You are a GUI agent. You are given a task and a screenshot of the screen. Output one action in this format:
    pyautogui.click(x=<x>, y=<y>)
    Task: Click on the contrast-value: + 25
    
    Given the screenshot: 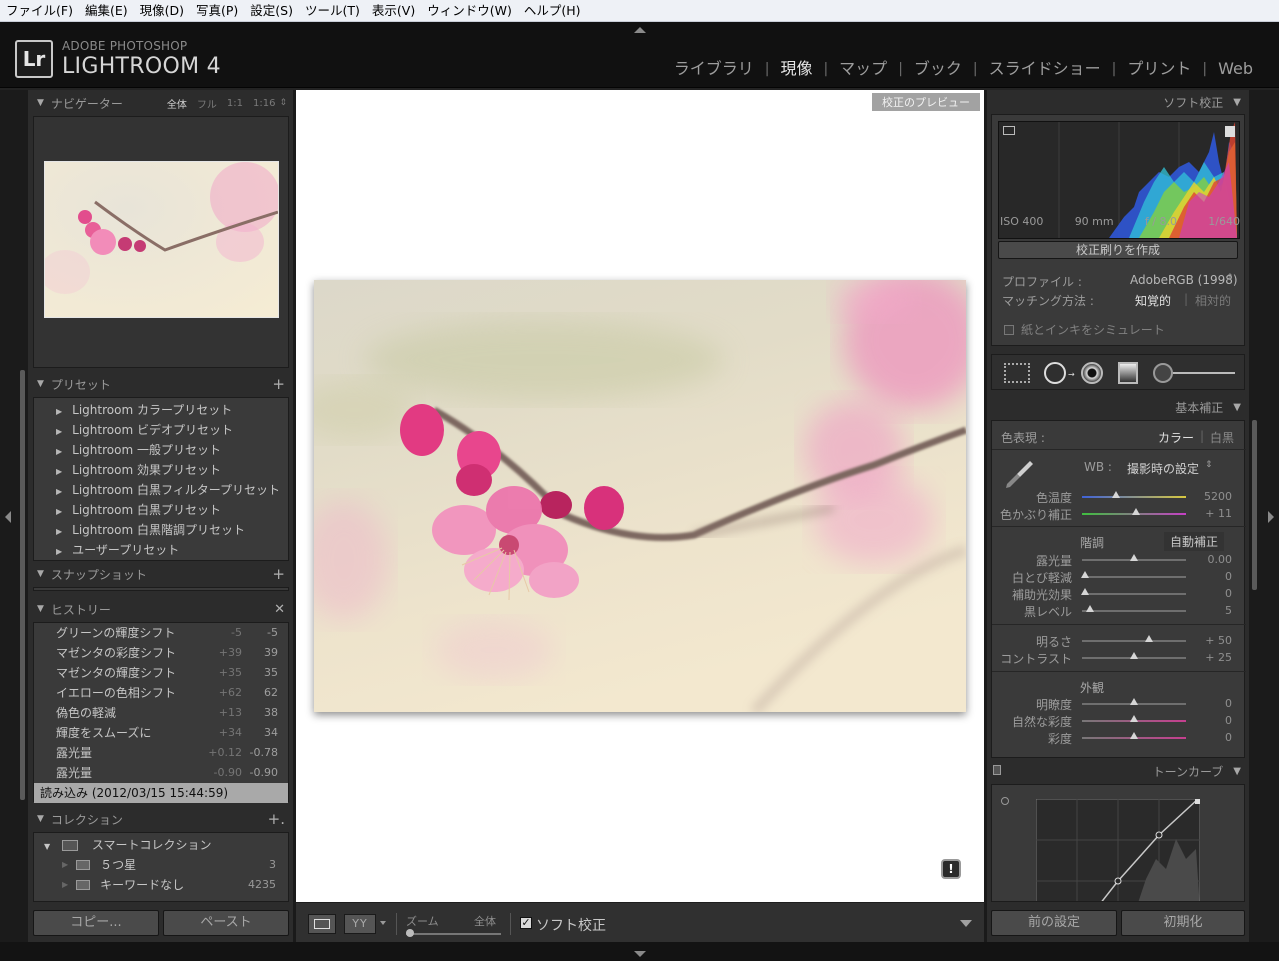 What is the action you would take?
    pyautogui.click(x=1210, y=657)
    